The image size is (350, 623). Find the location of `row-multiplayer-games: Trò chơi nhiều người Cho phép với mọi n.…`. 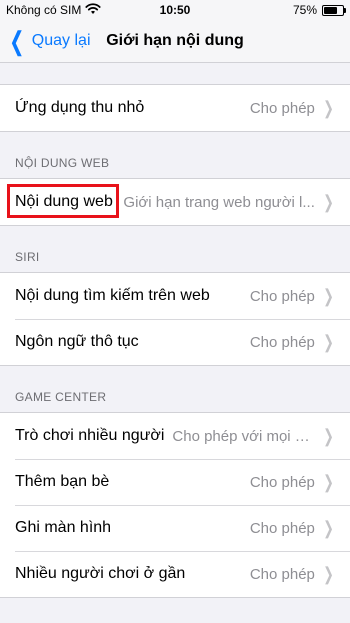

row-multiplayer-games: Trò chơi nhiều người Cho phép với mọi n.… is located at coordinates (175, 436).